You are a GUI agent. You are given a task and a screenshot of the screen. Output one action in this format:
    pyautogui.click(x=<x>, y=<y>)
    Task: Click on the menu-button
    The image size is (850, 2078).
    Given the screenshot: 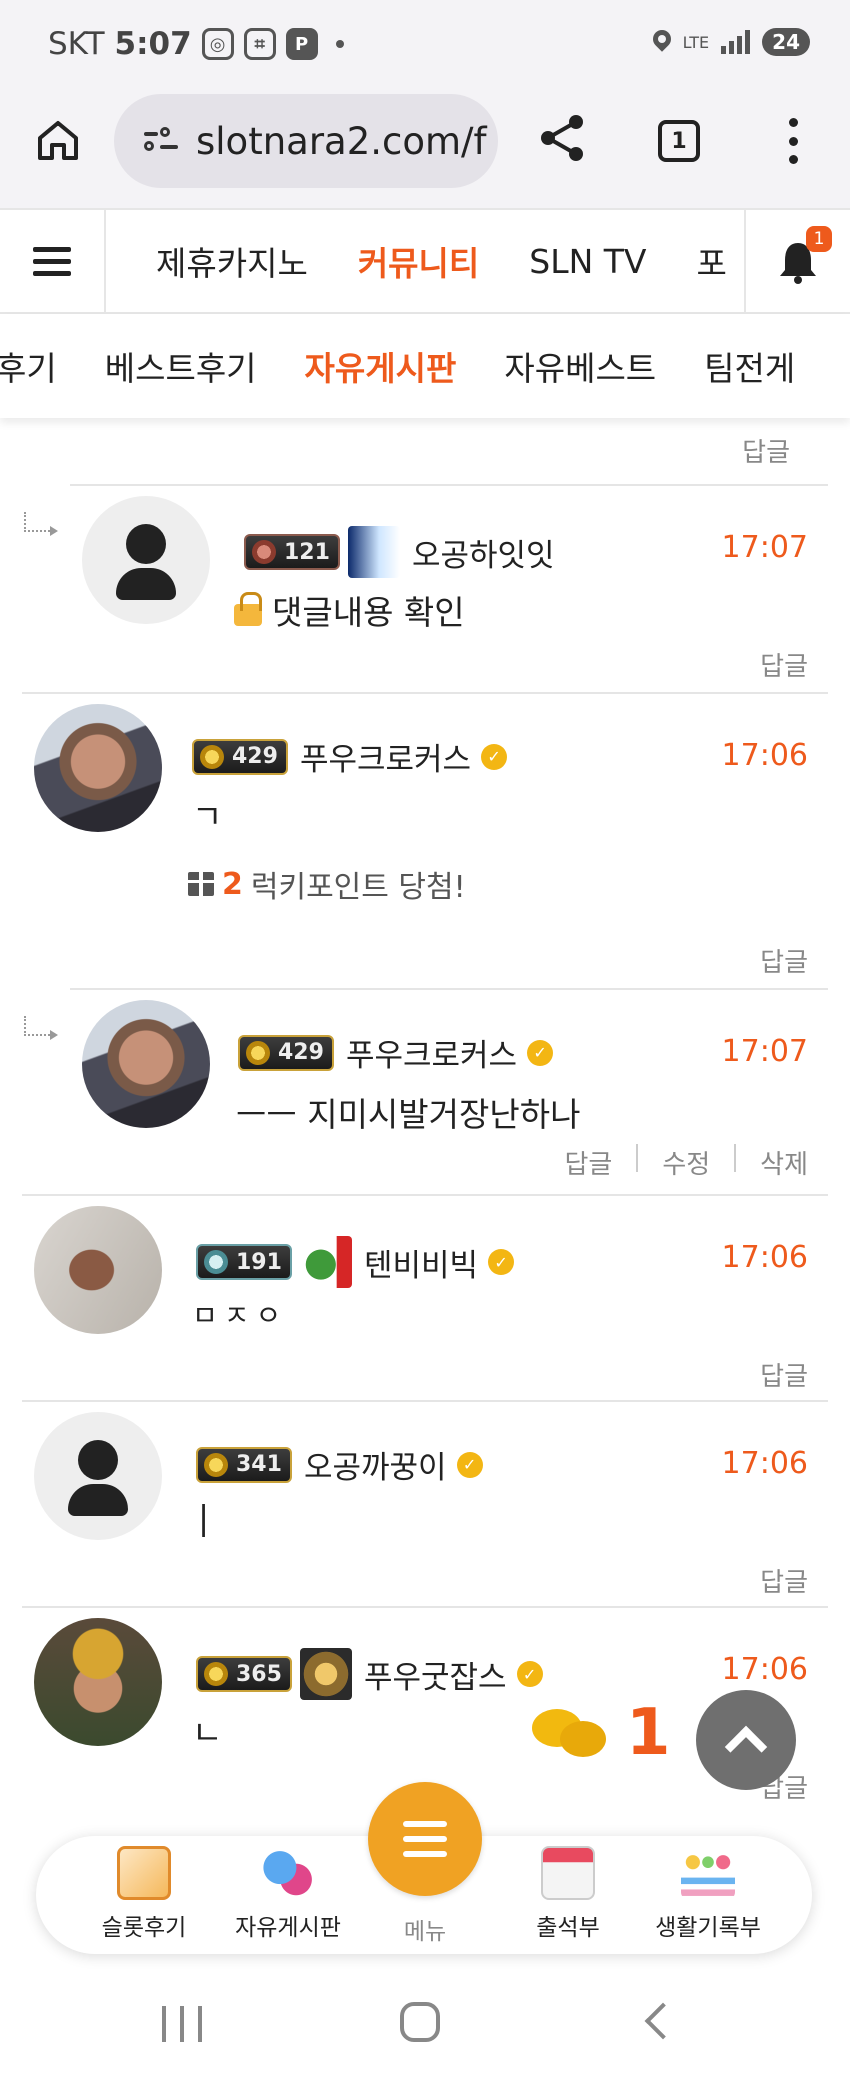 What is the action you would take?
    pyautogui.click(x=425, y=1839)
    